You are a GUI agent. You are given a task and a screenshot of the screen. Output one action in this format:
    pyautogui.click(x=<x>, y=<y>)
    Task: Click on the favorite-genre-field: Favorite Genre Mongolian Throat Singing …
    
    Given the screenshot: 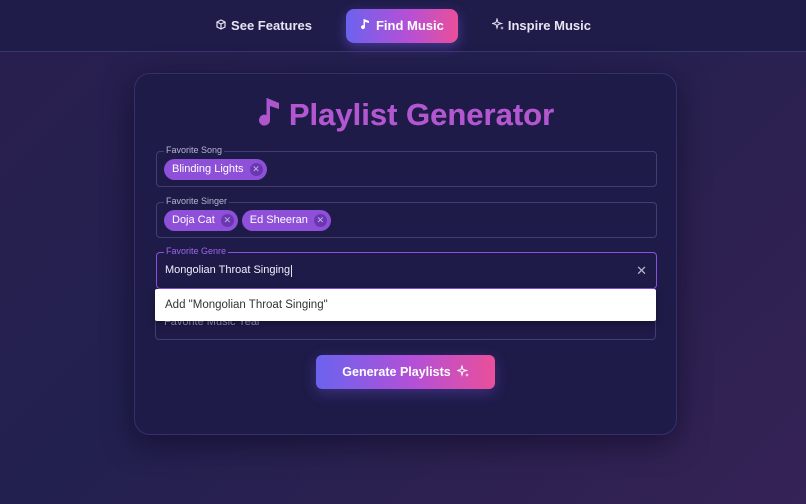 What is the action you would take?
    pyautogui.click(x=406, y=267)
    